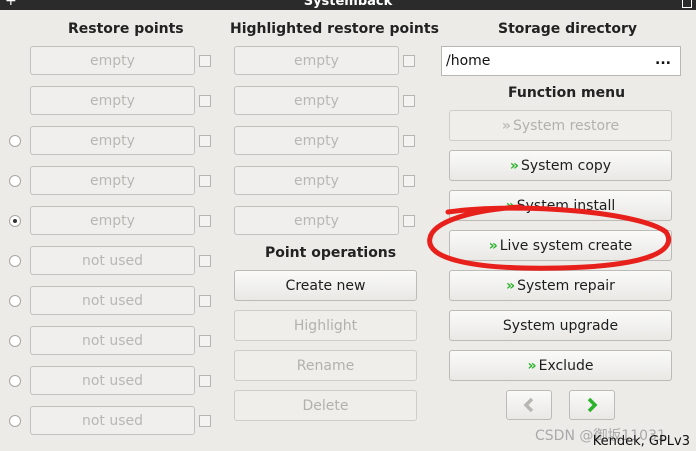 This screenshot has height=451, width=696. Describe the element at coordinates (567, 29) in the screenshot. I see `storage-directory-header: Storage directory` at that location.